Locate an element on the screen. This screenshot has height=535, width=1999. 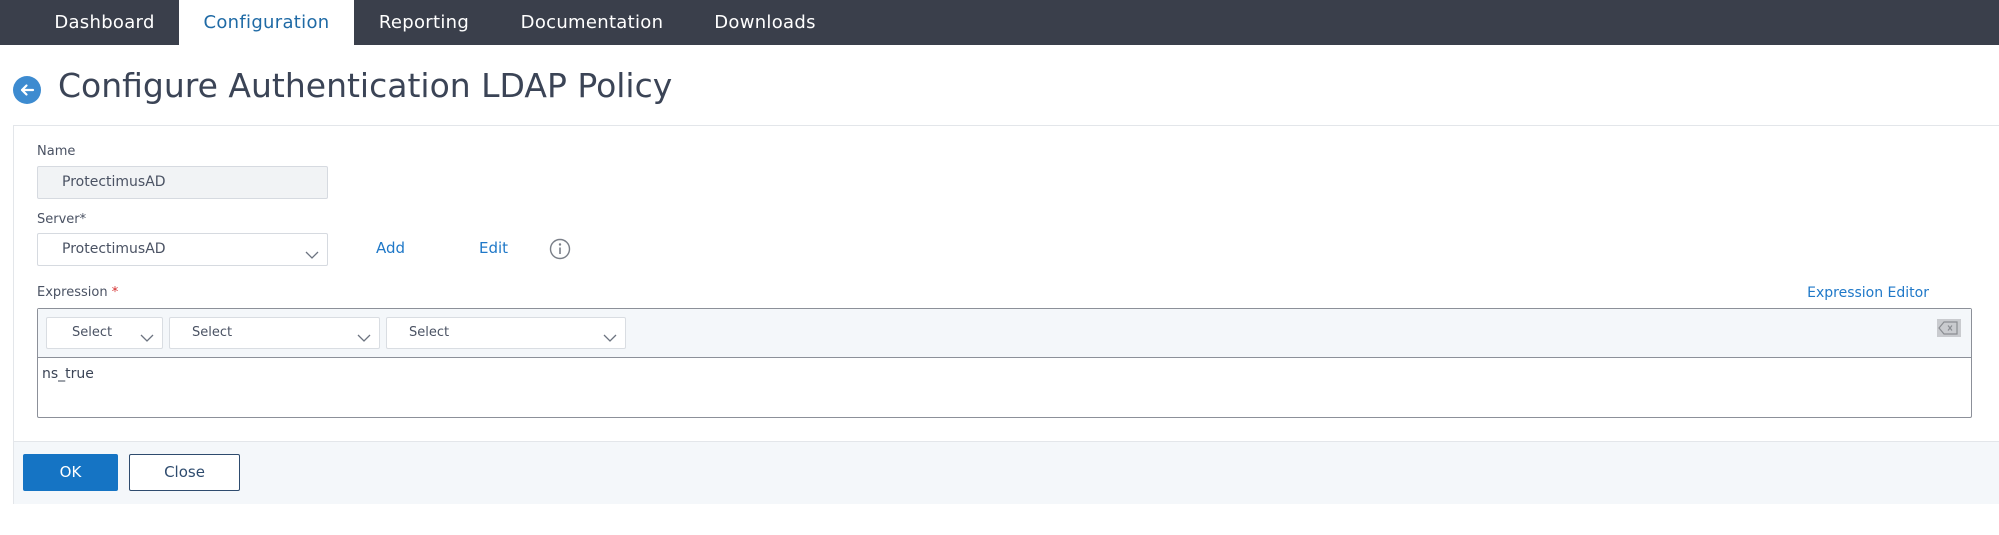
info-circle-icon is located at coordinates (560, 249).